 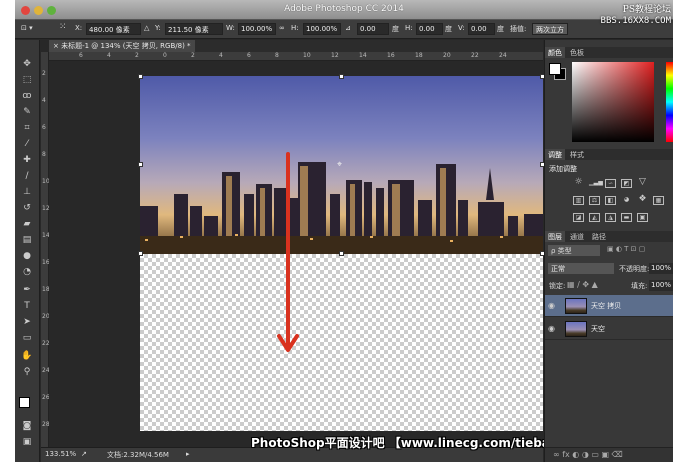 What do you see at coordinates (27, 160) in the screenshot?
I see `healing-brush-tool-icon: ✚` at bounding box center [27, 160].